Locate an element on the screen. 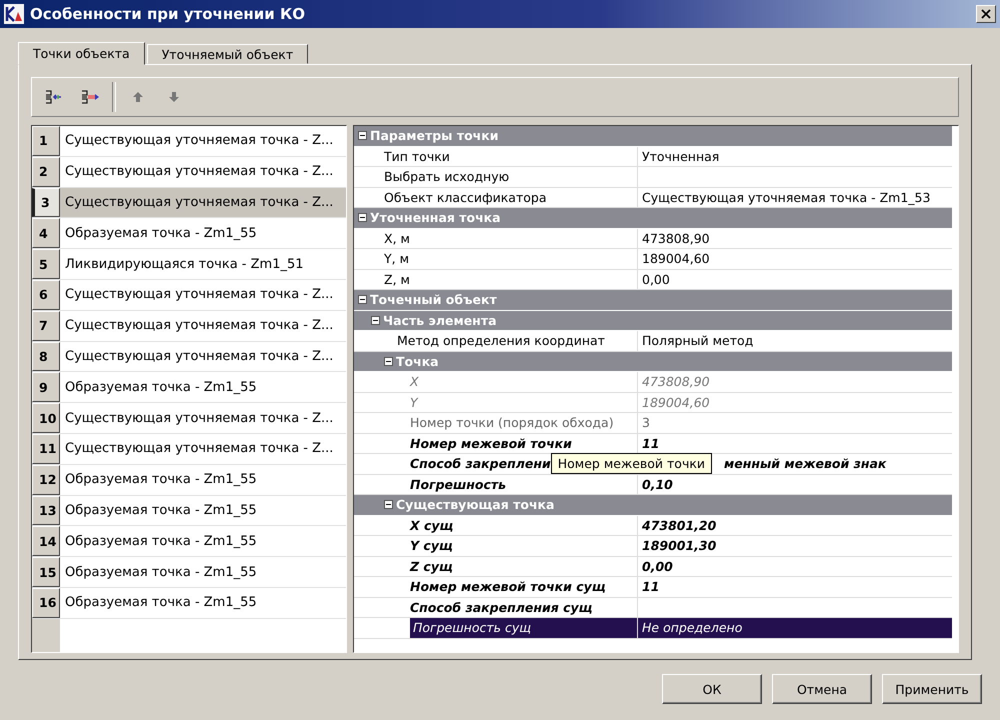  property-name: Номер межевой точки is located at coordinates (491, 443).